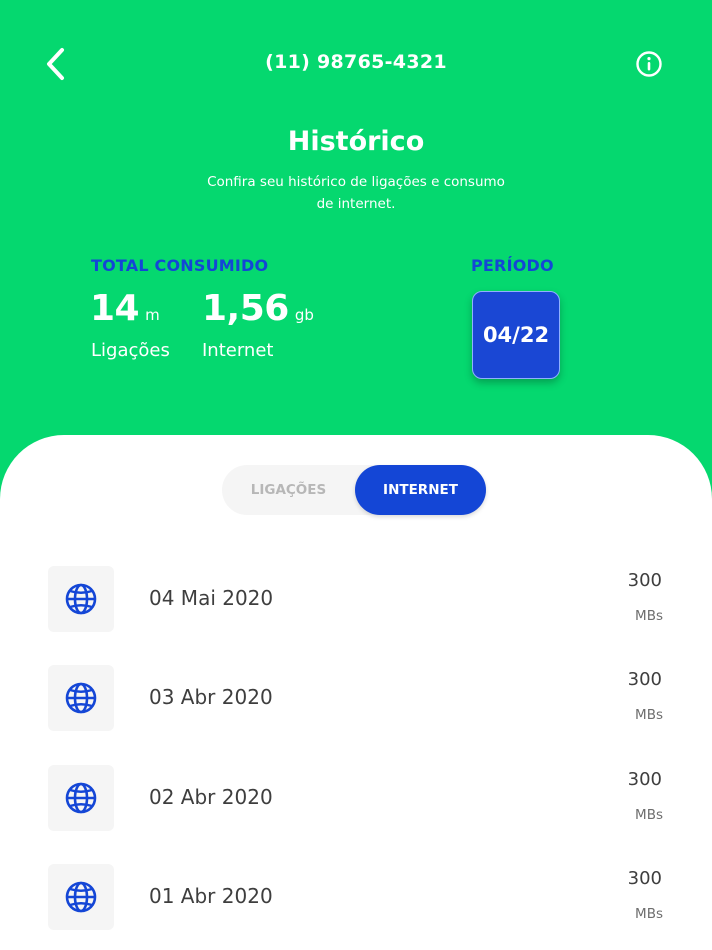  What do you see at coordinates (152, 315) in the screenshot?
I see `calls-unit: m` at bounding box center [152, 315].